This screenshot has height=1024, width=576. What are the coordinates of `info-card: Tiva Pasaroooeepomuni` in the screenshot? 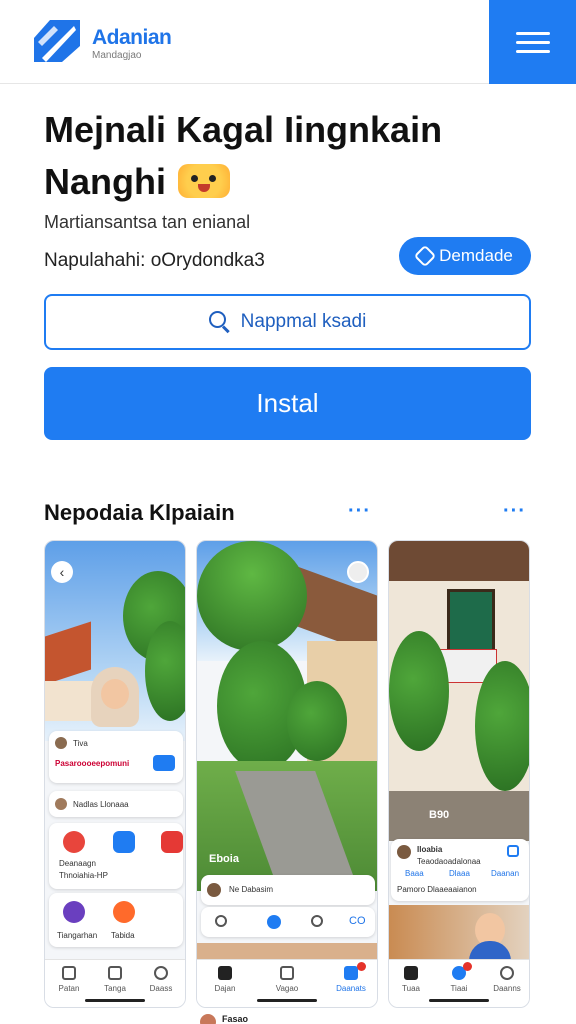 It's located at (116, 757).